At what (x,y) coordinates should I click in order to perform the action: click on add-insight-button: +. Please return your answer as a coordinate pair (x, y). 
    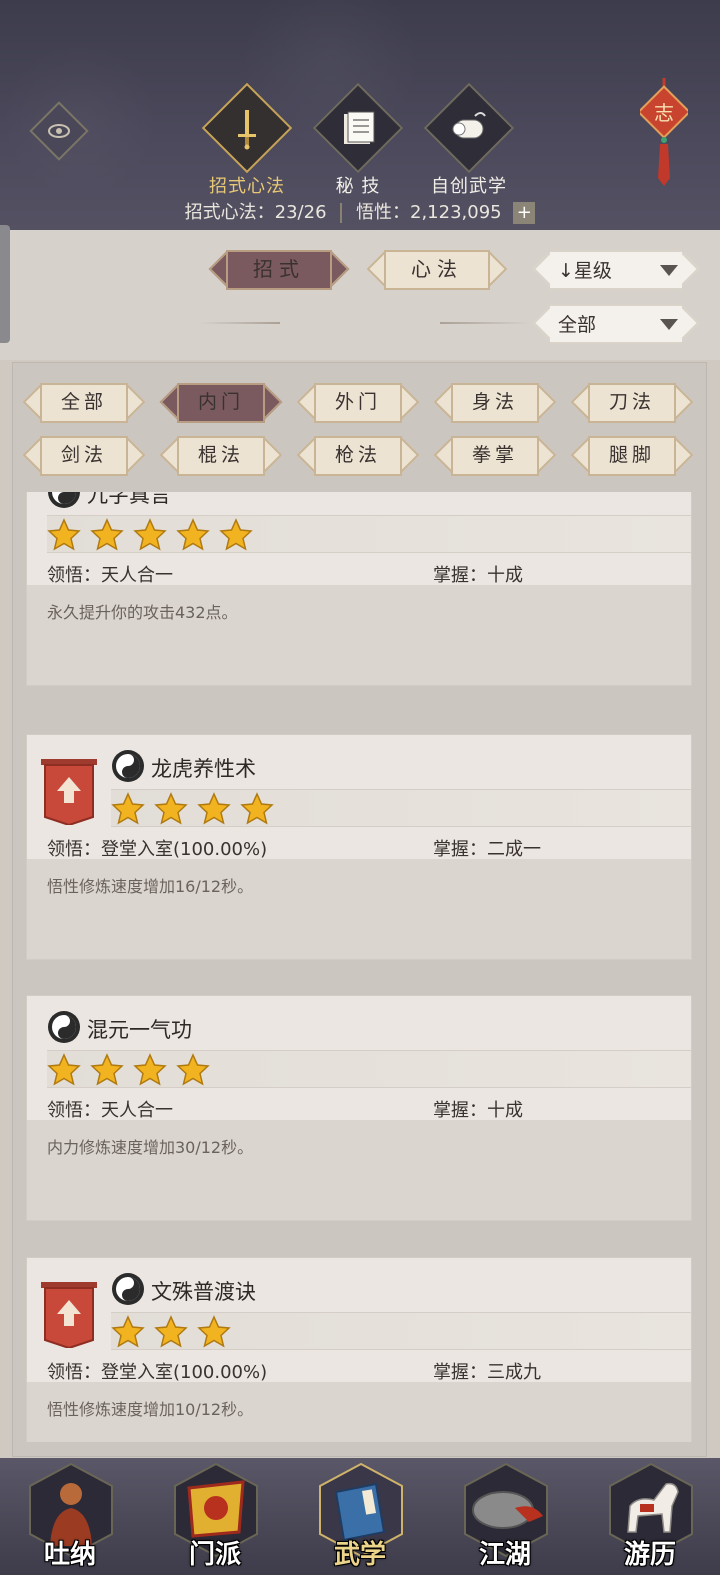
    Looking at the image, I should click on (524, 213).